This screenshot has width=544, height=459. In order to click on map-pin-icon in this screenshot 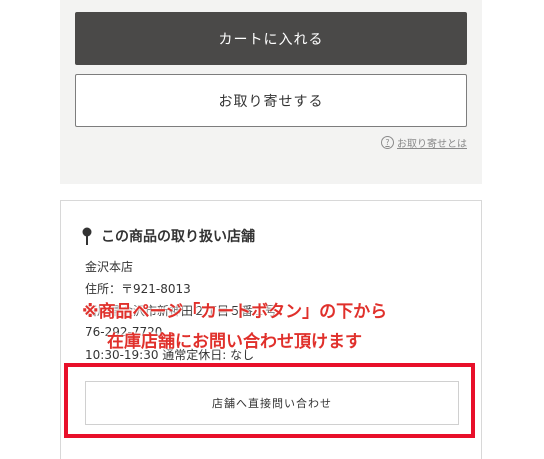, I will do `click(87, 236)`.